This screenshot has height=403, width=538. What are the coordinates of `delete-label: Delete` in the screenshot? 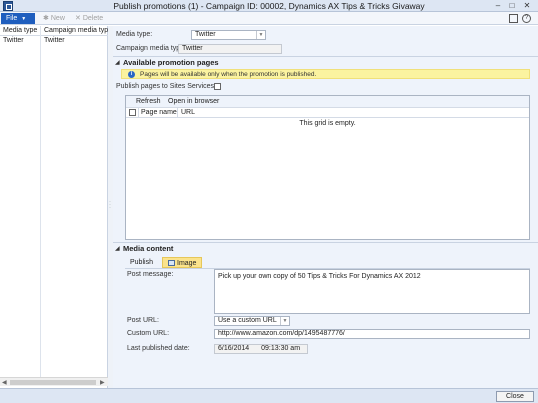 It's located at (93, 18).